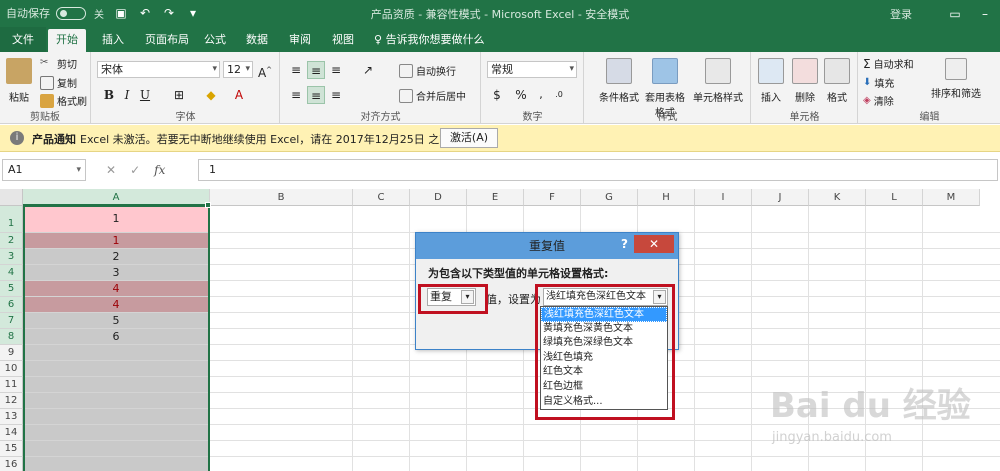 This screenshot has height=471, width=1000. Describe the element at coordinates (495, 197) in the screenshot. I see `column-header-e: E` at that location.